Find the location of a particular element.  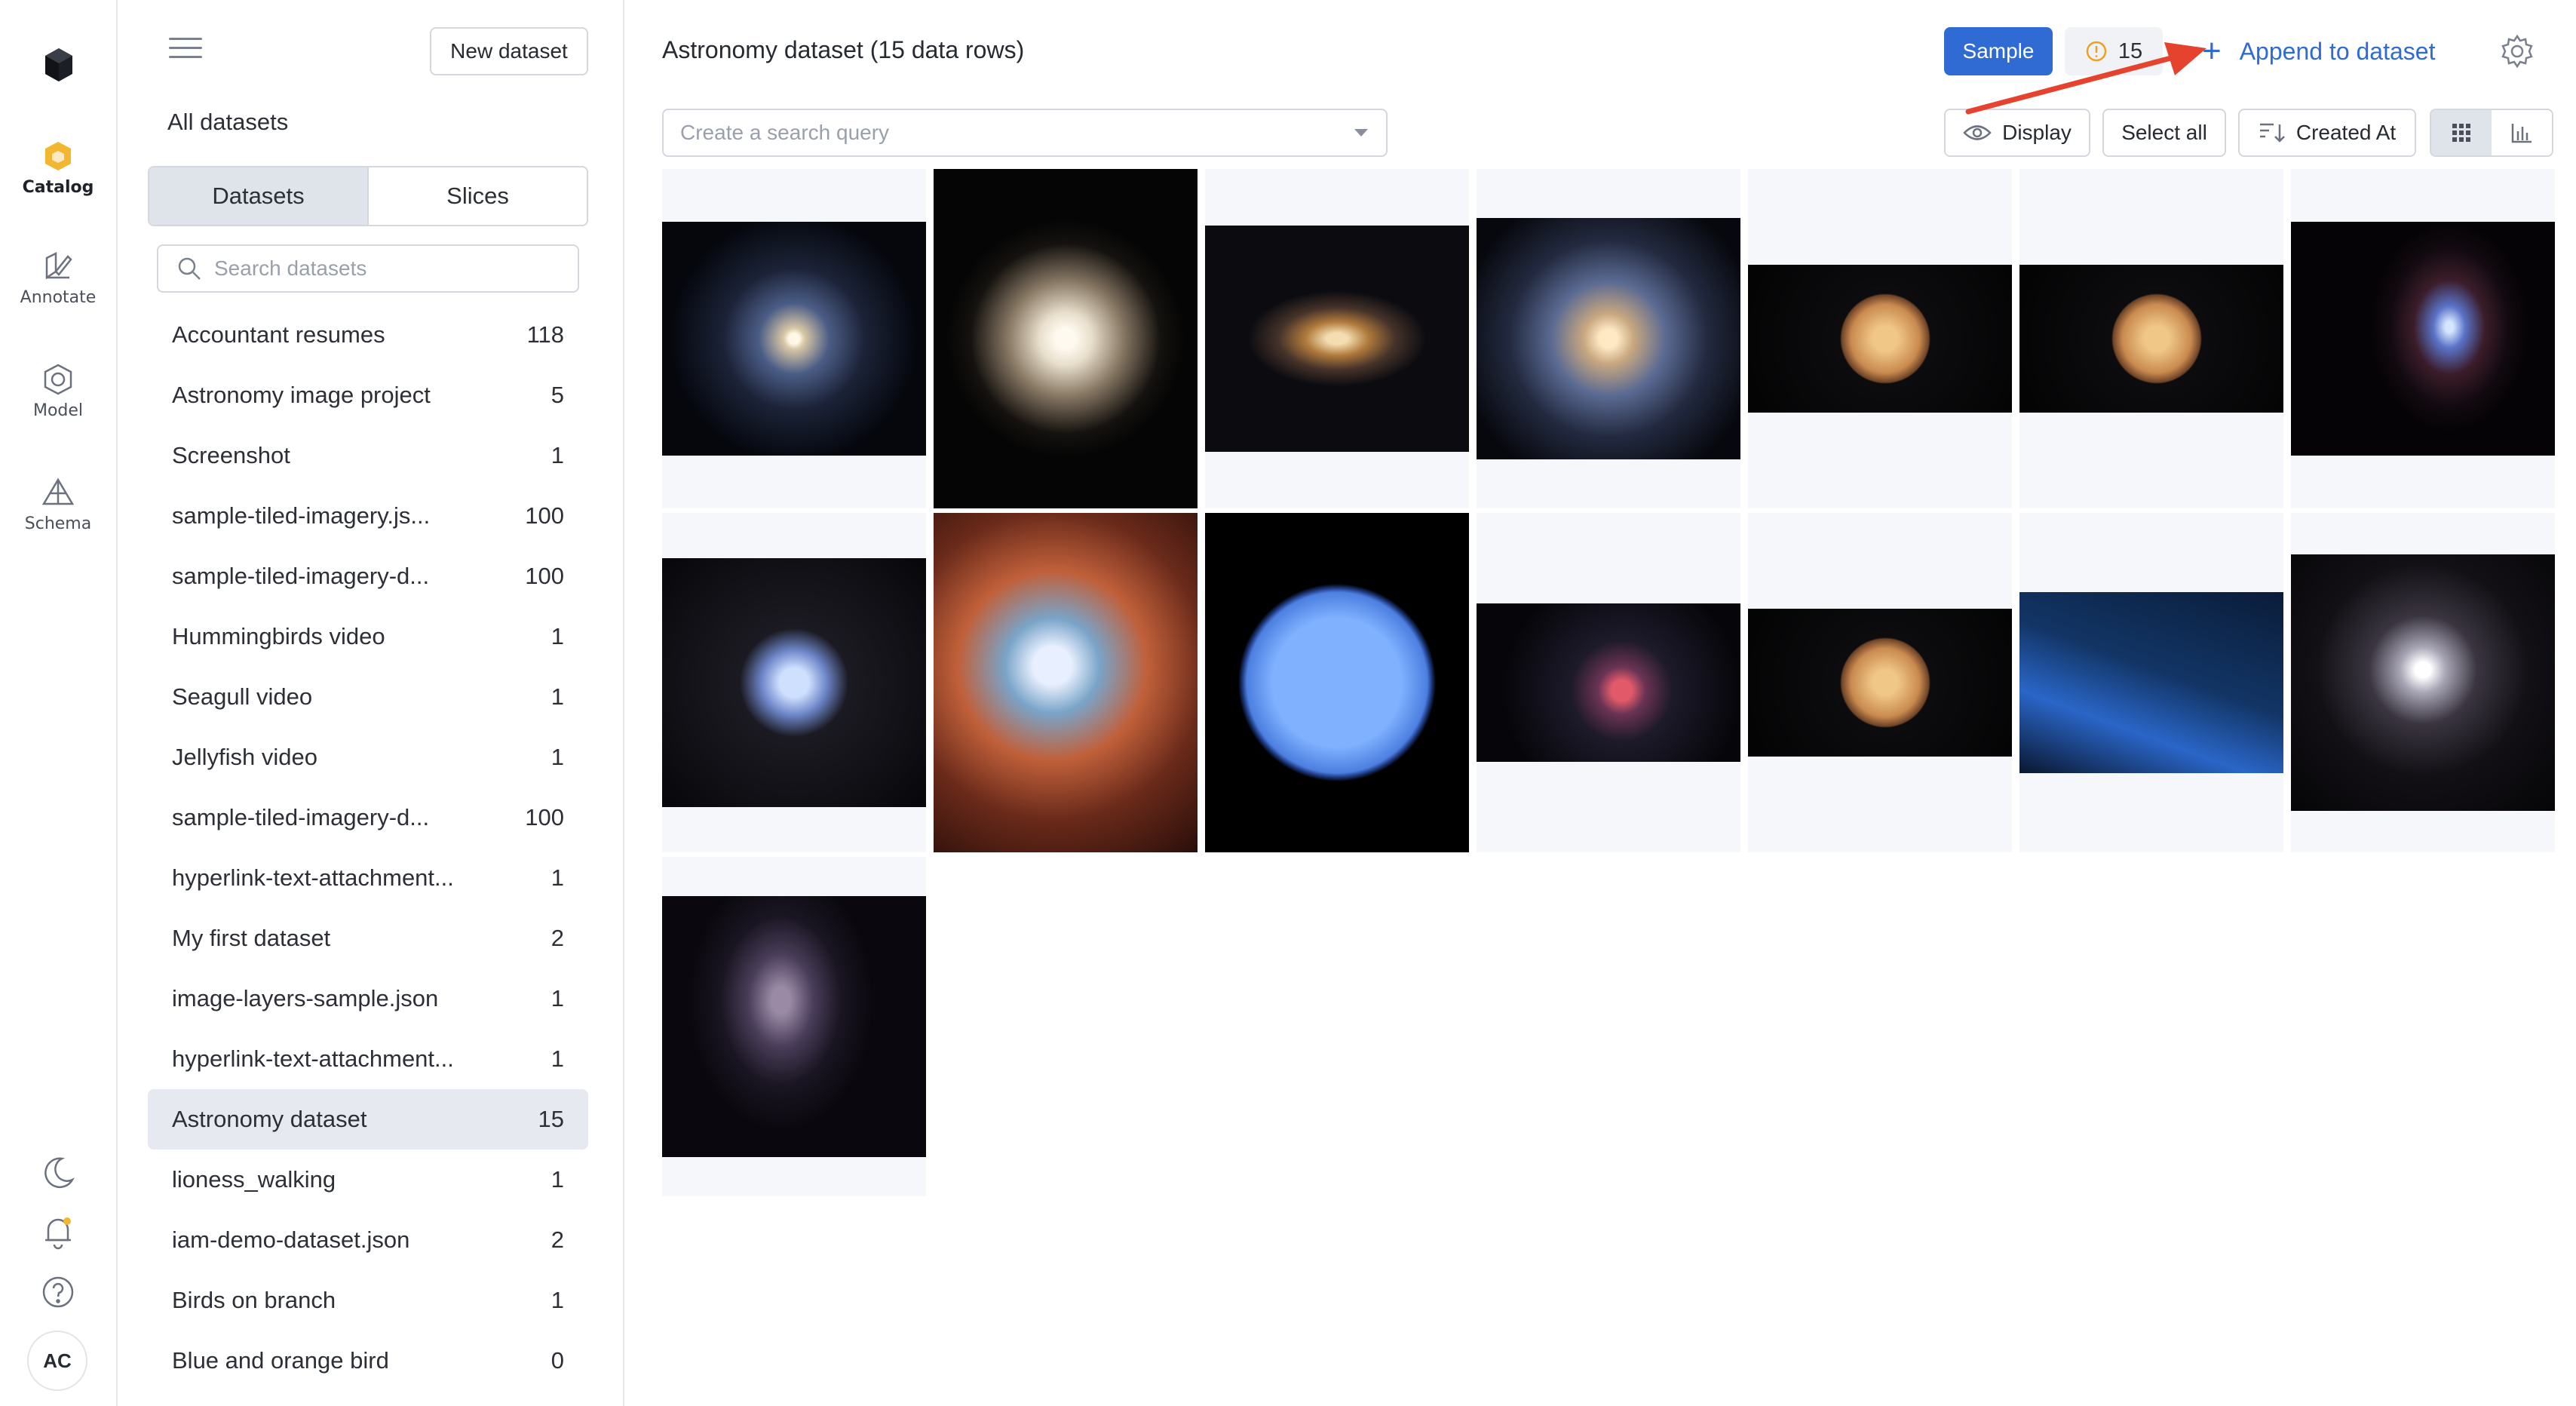

dataset-name: Hummingbirds video is located at coordinates (278, 636).